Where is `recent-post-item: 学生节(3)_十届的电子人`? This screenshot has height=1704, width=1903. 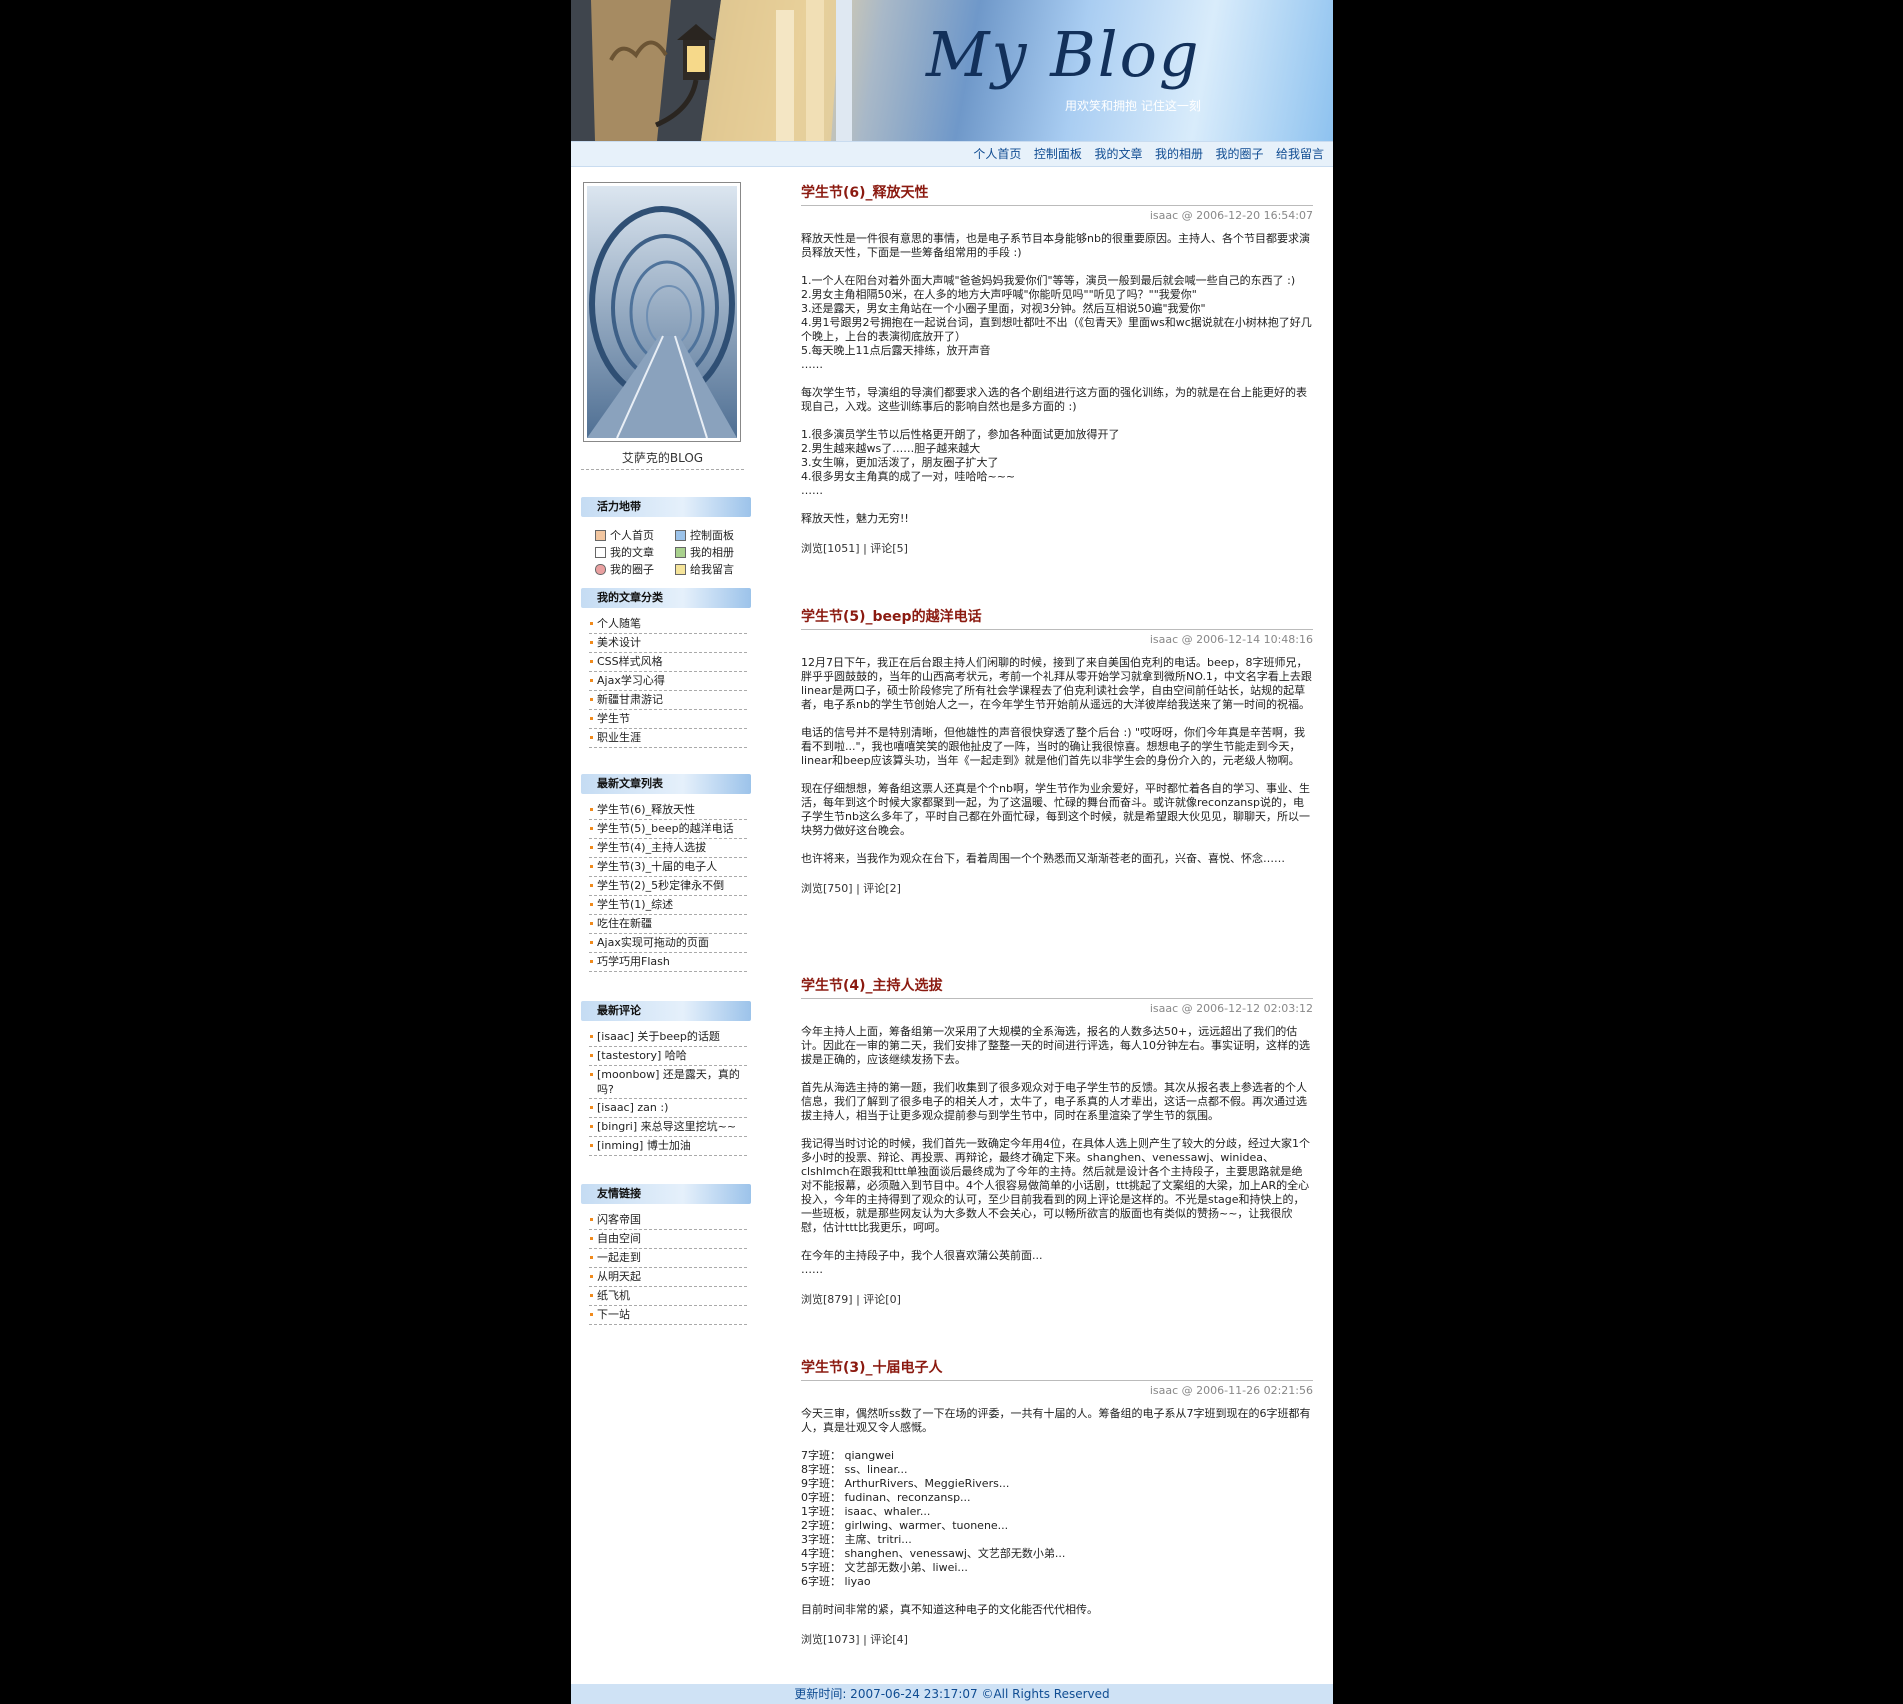
recent-post-item: 学生节(3)_十届的电子人 is located at coordinates (668, 867).